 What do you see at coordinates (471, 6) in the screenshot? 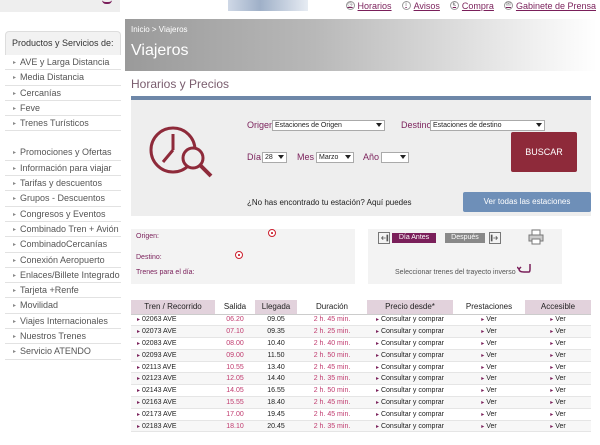
I see `toplink-compra: € Compra` at bounding box center [471, 6].